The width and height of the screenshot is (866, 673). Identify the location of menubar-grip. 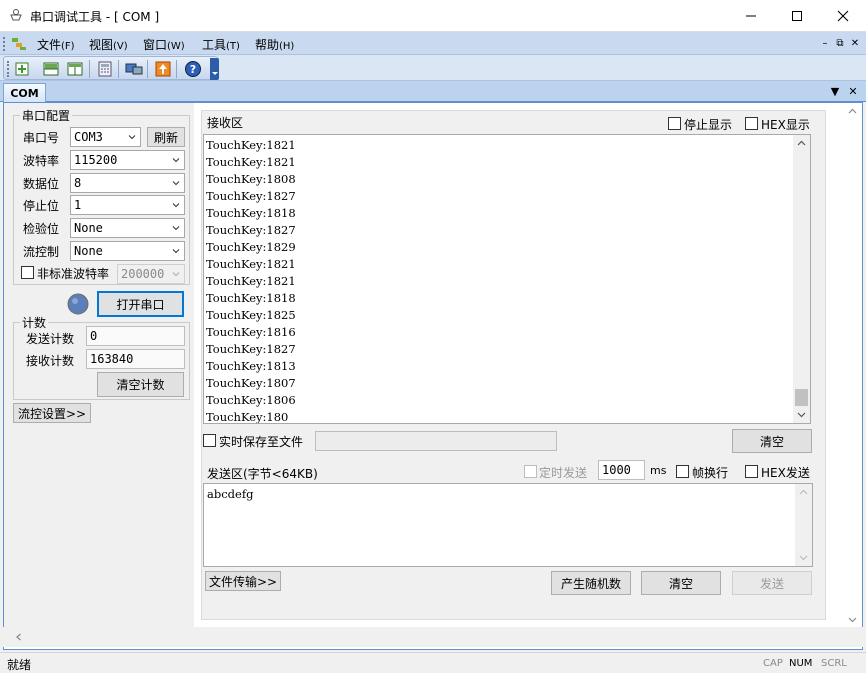
(4, 44).